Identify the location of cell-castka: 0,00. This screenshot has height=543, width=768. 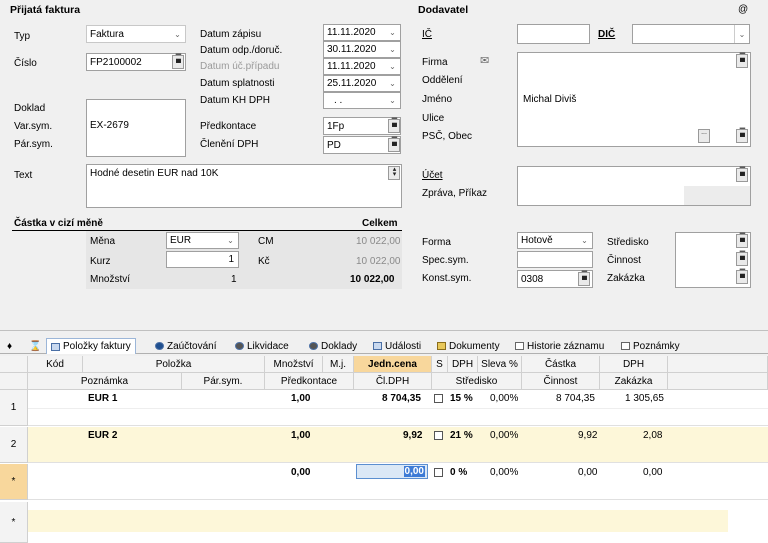
(587, 472).